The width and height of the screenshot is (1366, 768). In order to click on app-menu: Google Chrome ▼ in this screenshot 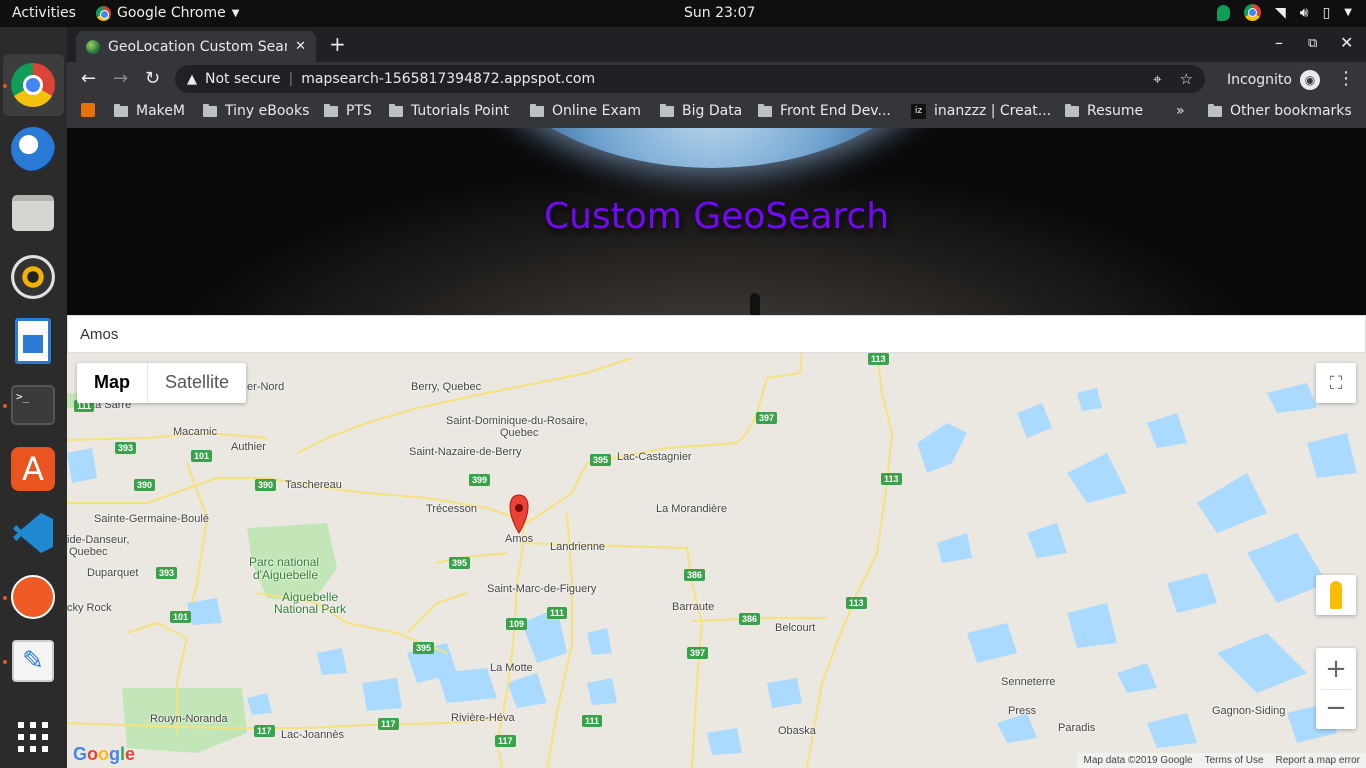, I will do `click(167, 13)`.